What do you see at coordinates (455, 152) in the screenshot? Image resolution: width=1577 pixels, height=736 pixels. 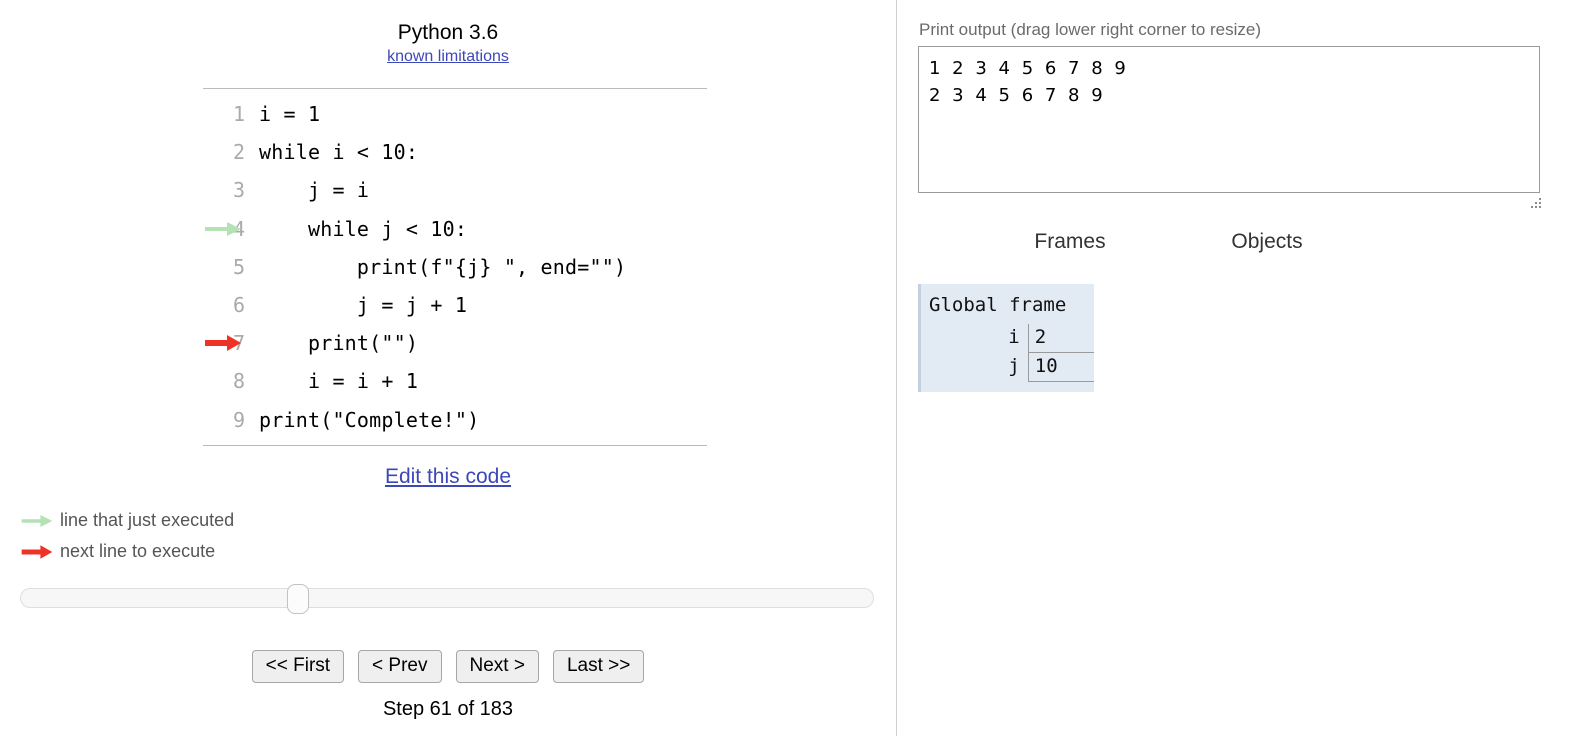 I see `code-line: 2 while i < 10:` at bounding box center [455, 152].